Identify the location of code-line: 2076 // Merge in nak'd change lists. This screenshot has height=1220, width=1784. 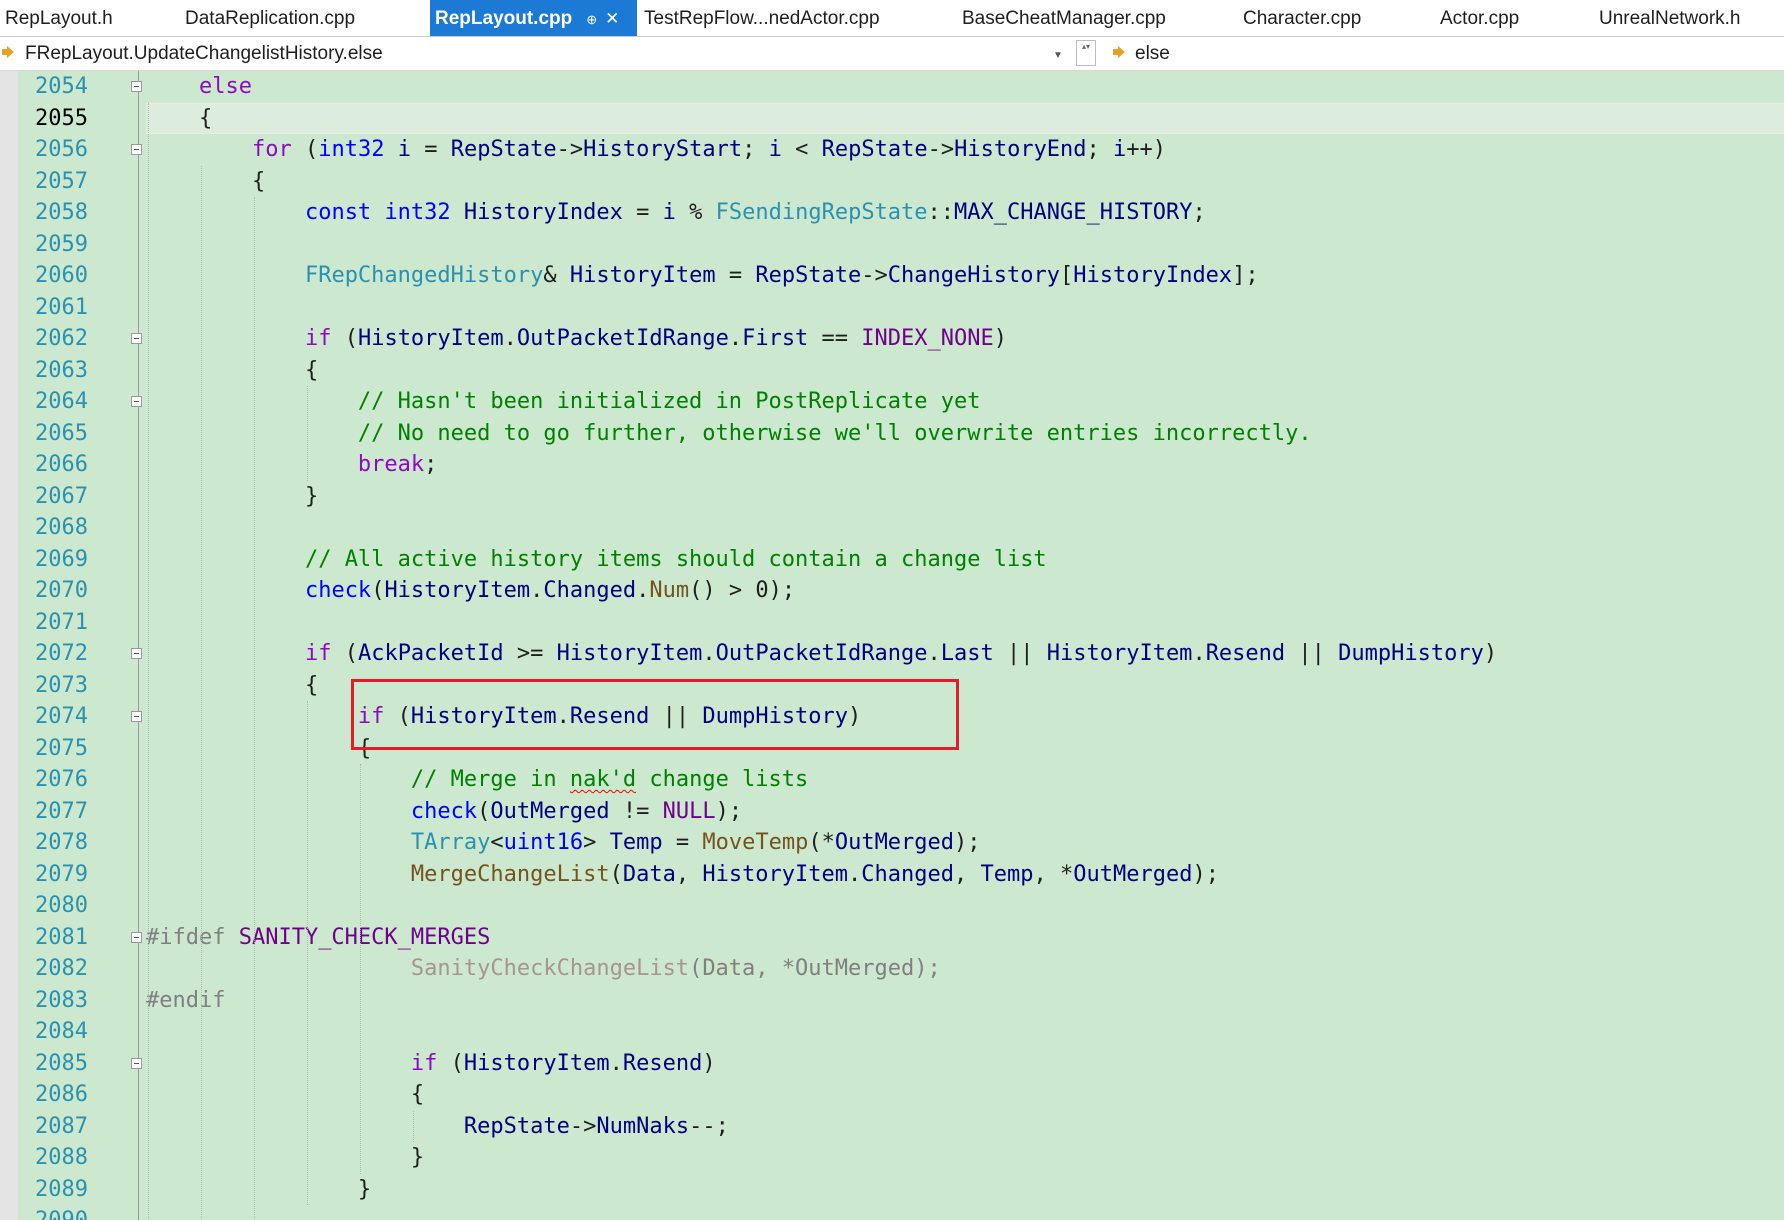
(892, 780).